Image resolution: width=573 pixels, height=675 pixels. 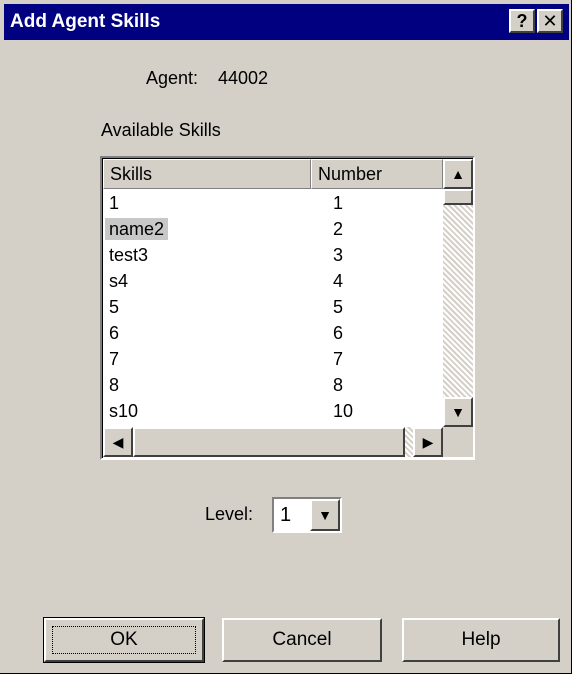 What do you see at coordinates (338, 255) in the screenshot?
I see `skill-number: 3` at bounding box center [338, 255].